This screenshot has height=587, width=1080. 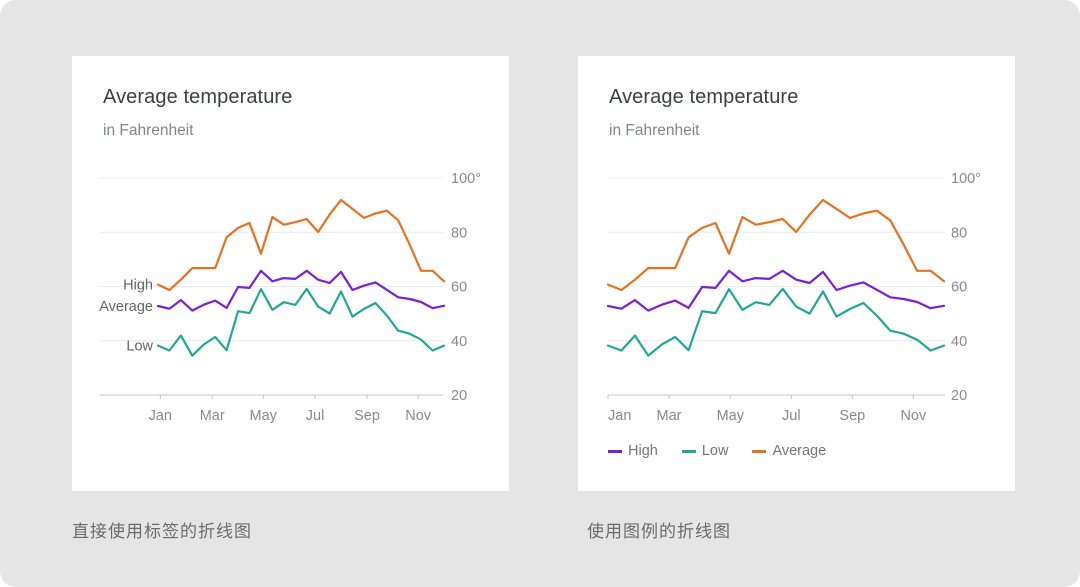 I want to click on legend-item-high: High, so click(x=633, y=451).